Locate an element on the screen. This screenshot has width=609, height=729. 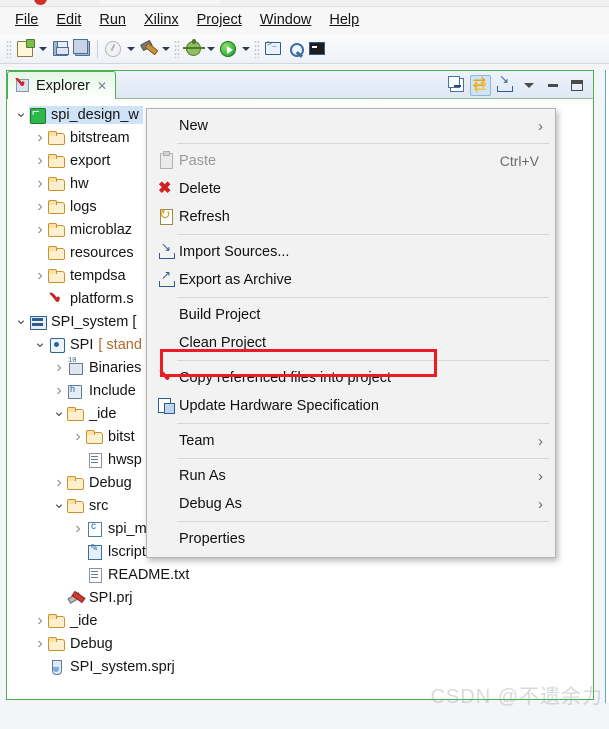
import-icon is located at coordinates (505, 82).